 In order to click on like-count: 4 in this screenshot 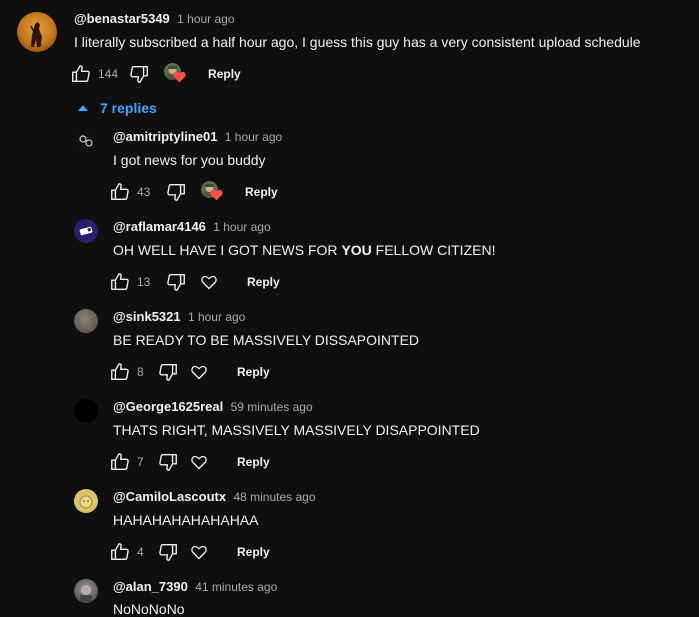, I will do `click(140, 552)`.